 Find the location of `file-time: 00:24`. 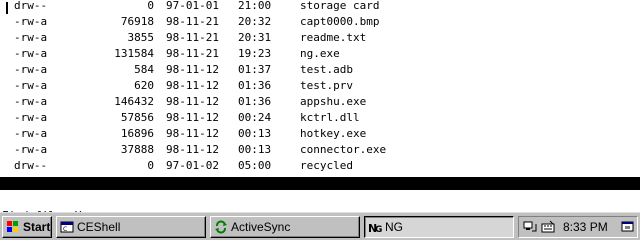

file-time: 00:24 is located at coordinates (255, 117).